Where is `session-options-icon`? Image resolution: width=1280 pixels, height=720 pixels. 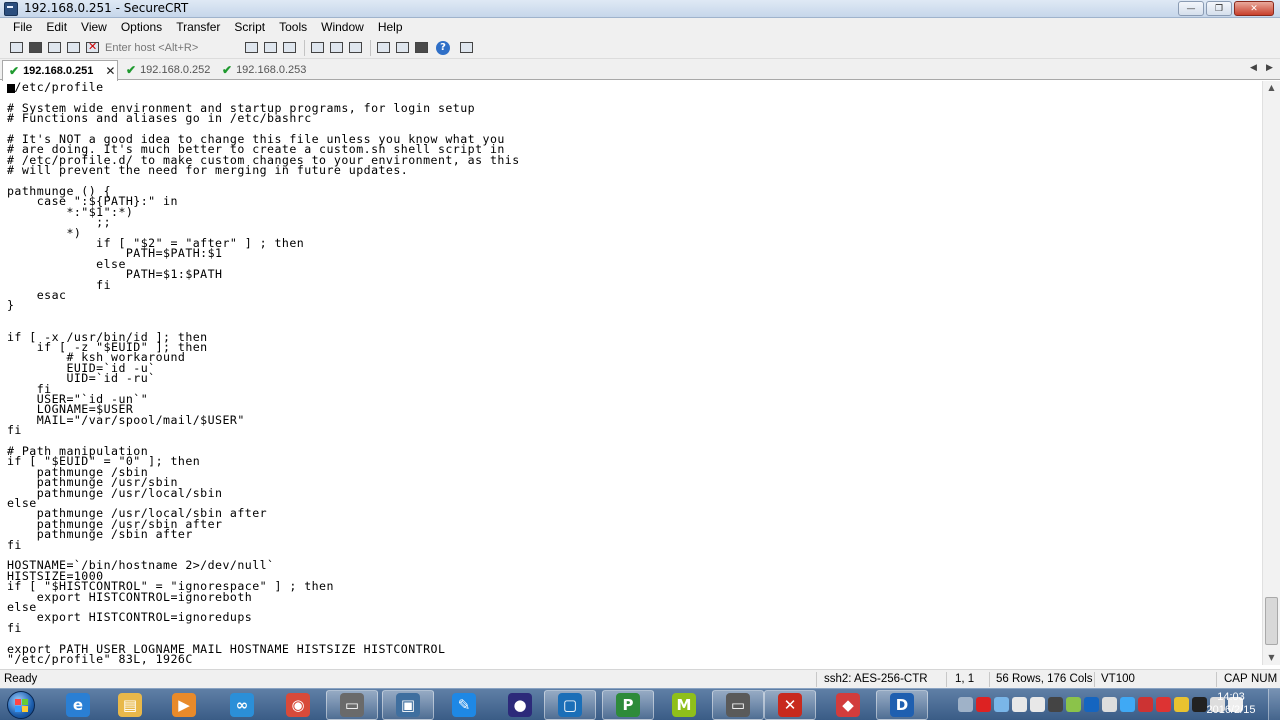 session-options-icon is located at coordinates (383, 48).